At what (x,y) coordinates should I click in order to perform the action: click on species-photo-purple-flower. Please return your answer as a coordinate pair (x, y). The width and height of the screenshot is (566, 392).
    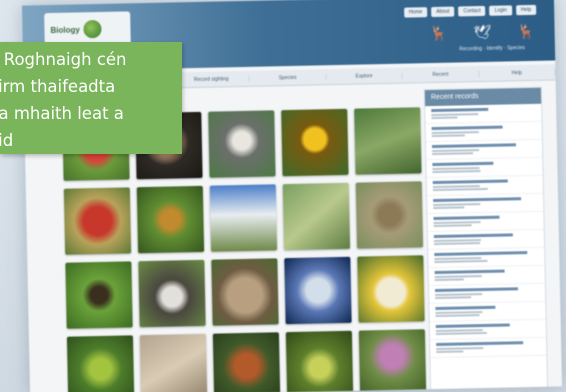
    Looking at the image, I should click on (392, 360).